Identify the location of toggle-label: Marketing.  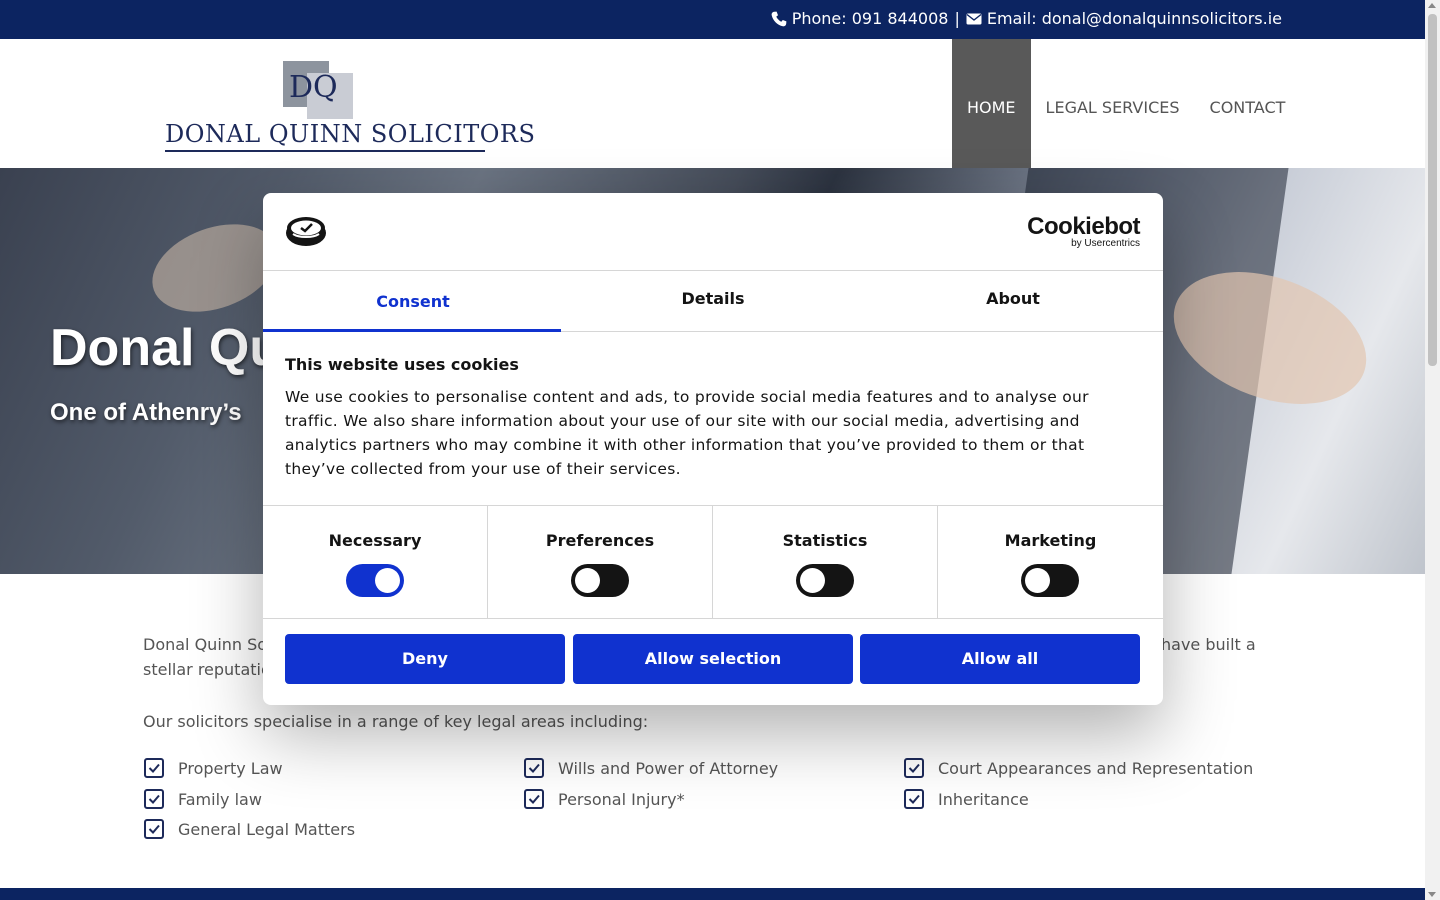
(1050, 540).